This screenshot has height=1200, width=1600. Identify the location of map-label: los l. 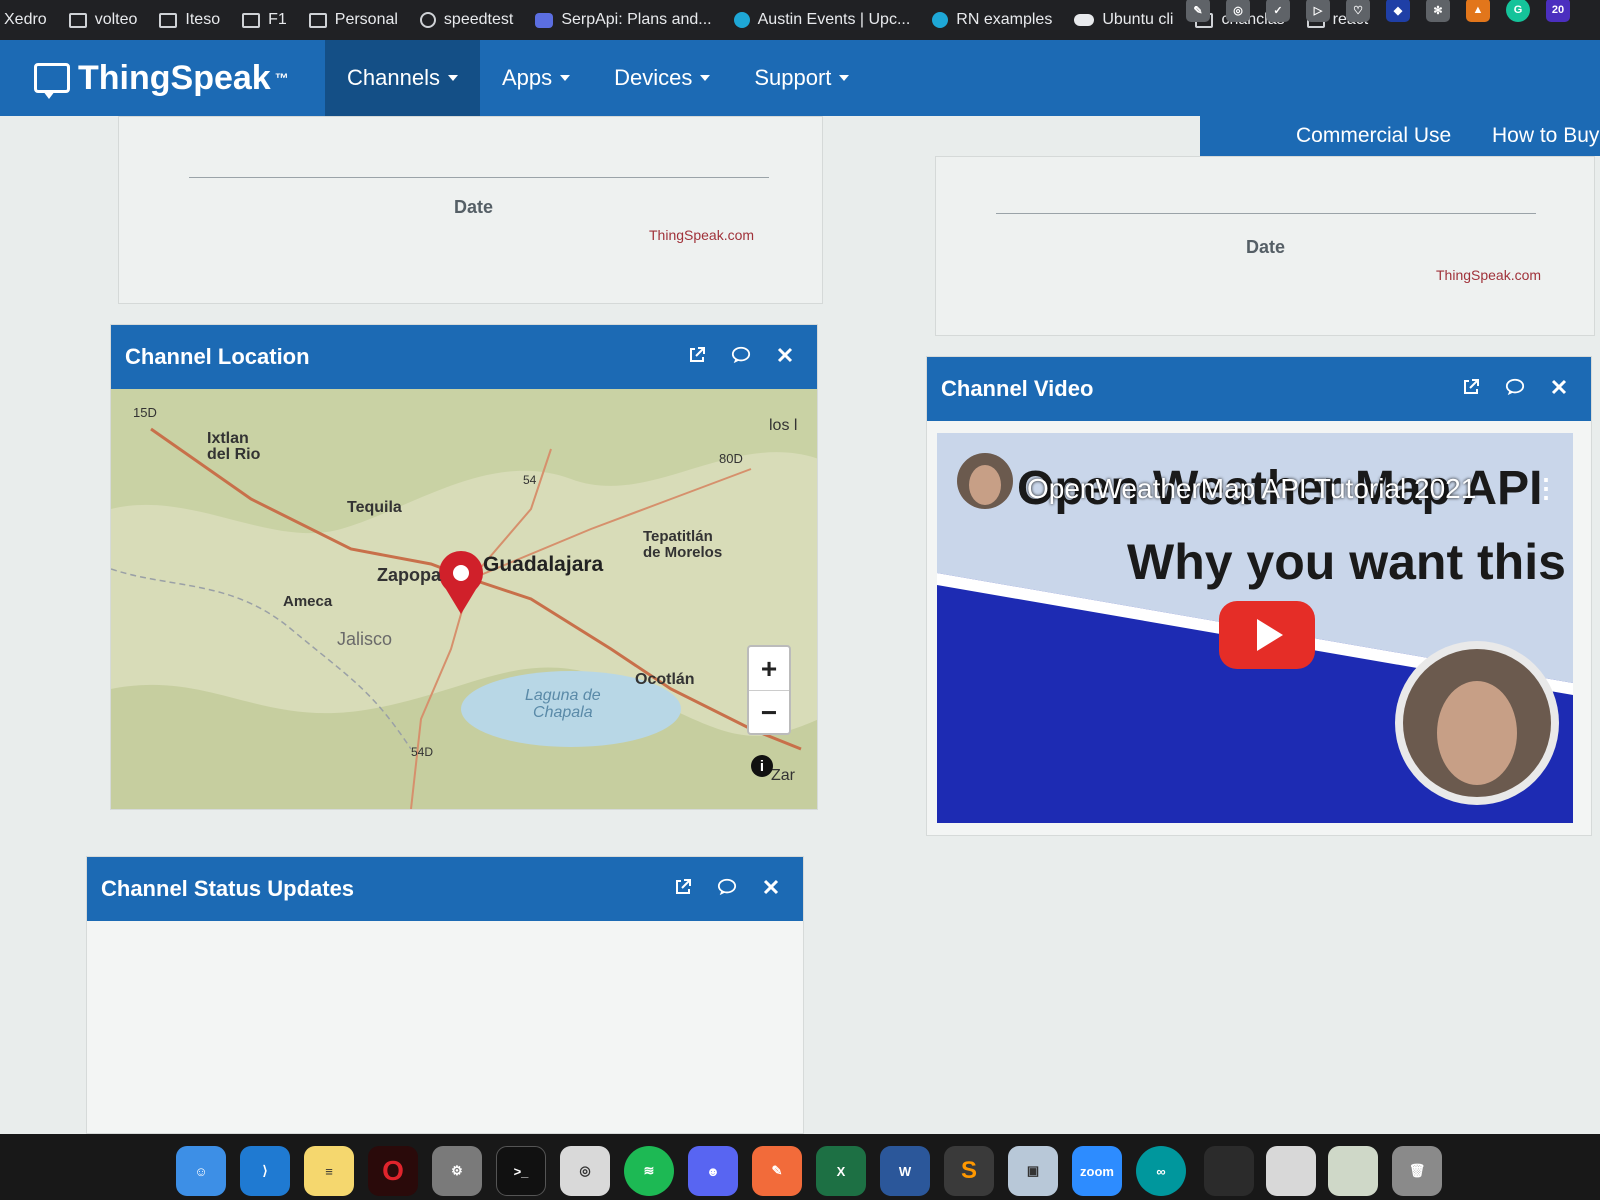
(783, 425).